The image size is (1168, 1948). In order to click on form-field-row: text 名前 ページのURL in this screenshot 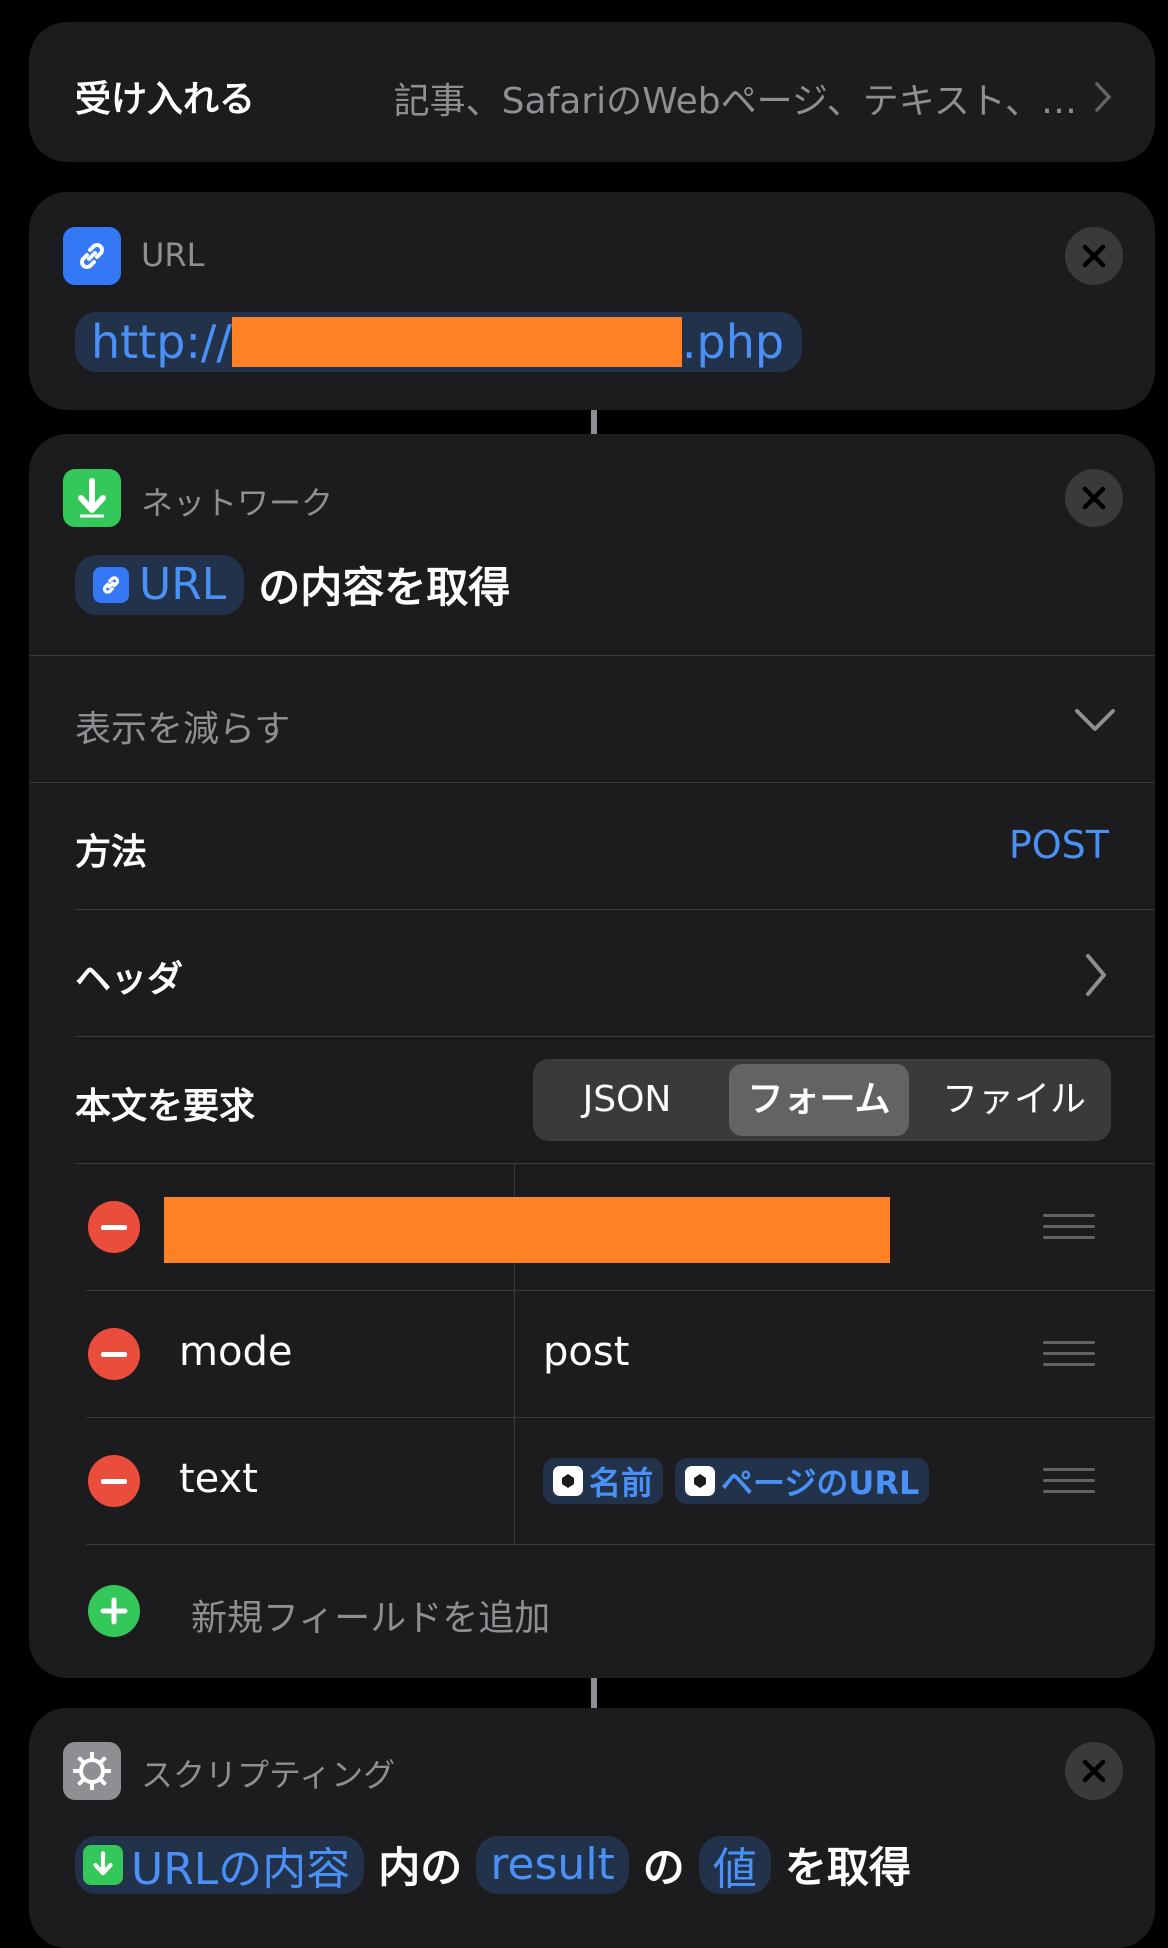, I will do `click(592, 1481)`.